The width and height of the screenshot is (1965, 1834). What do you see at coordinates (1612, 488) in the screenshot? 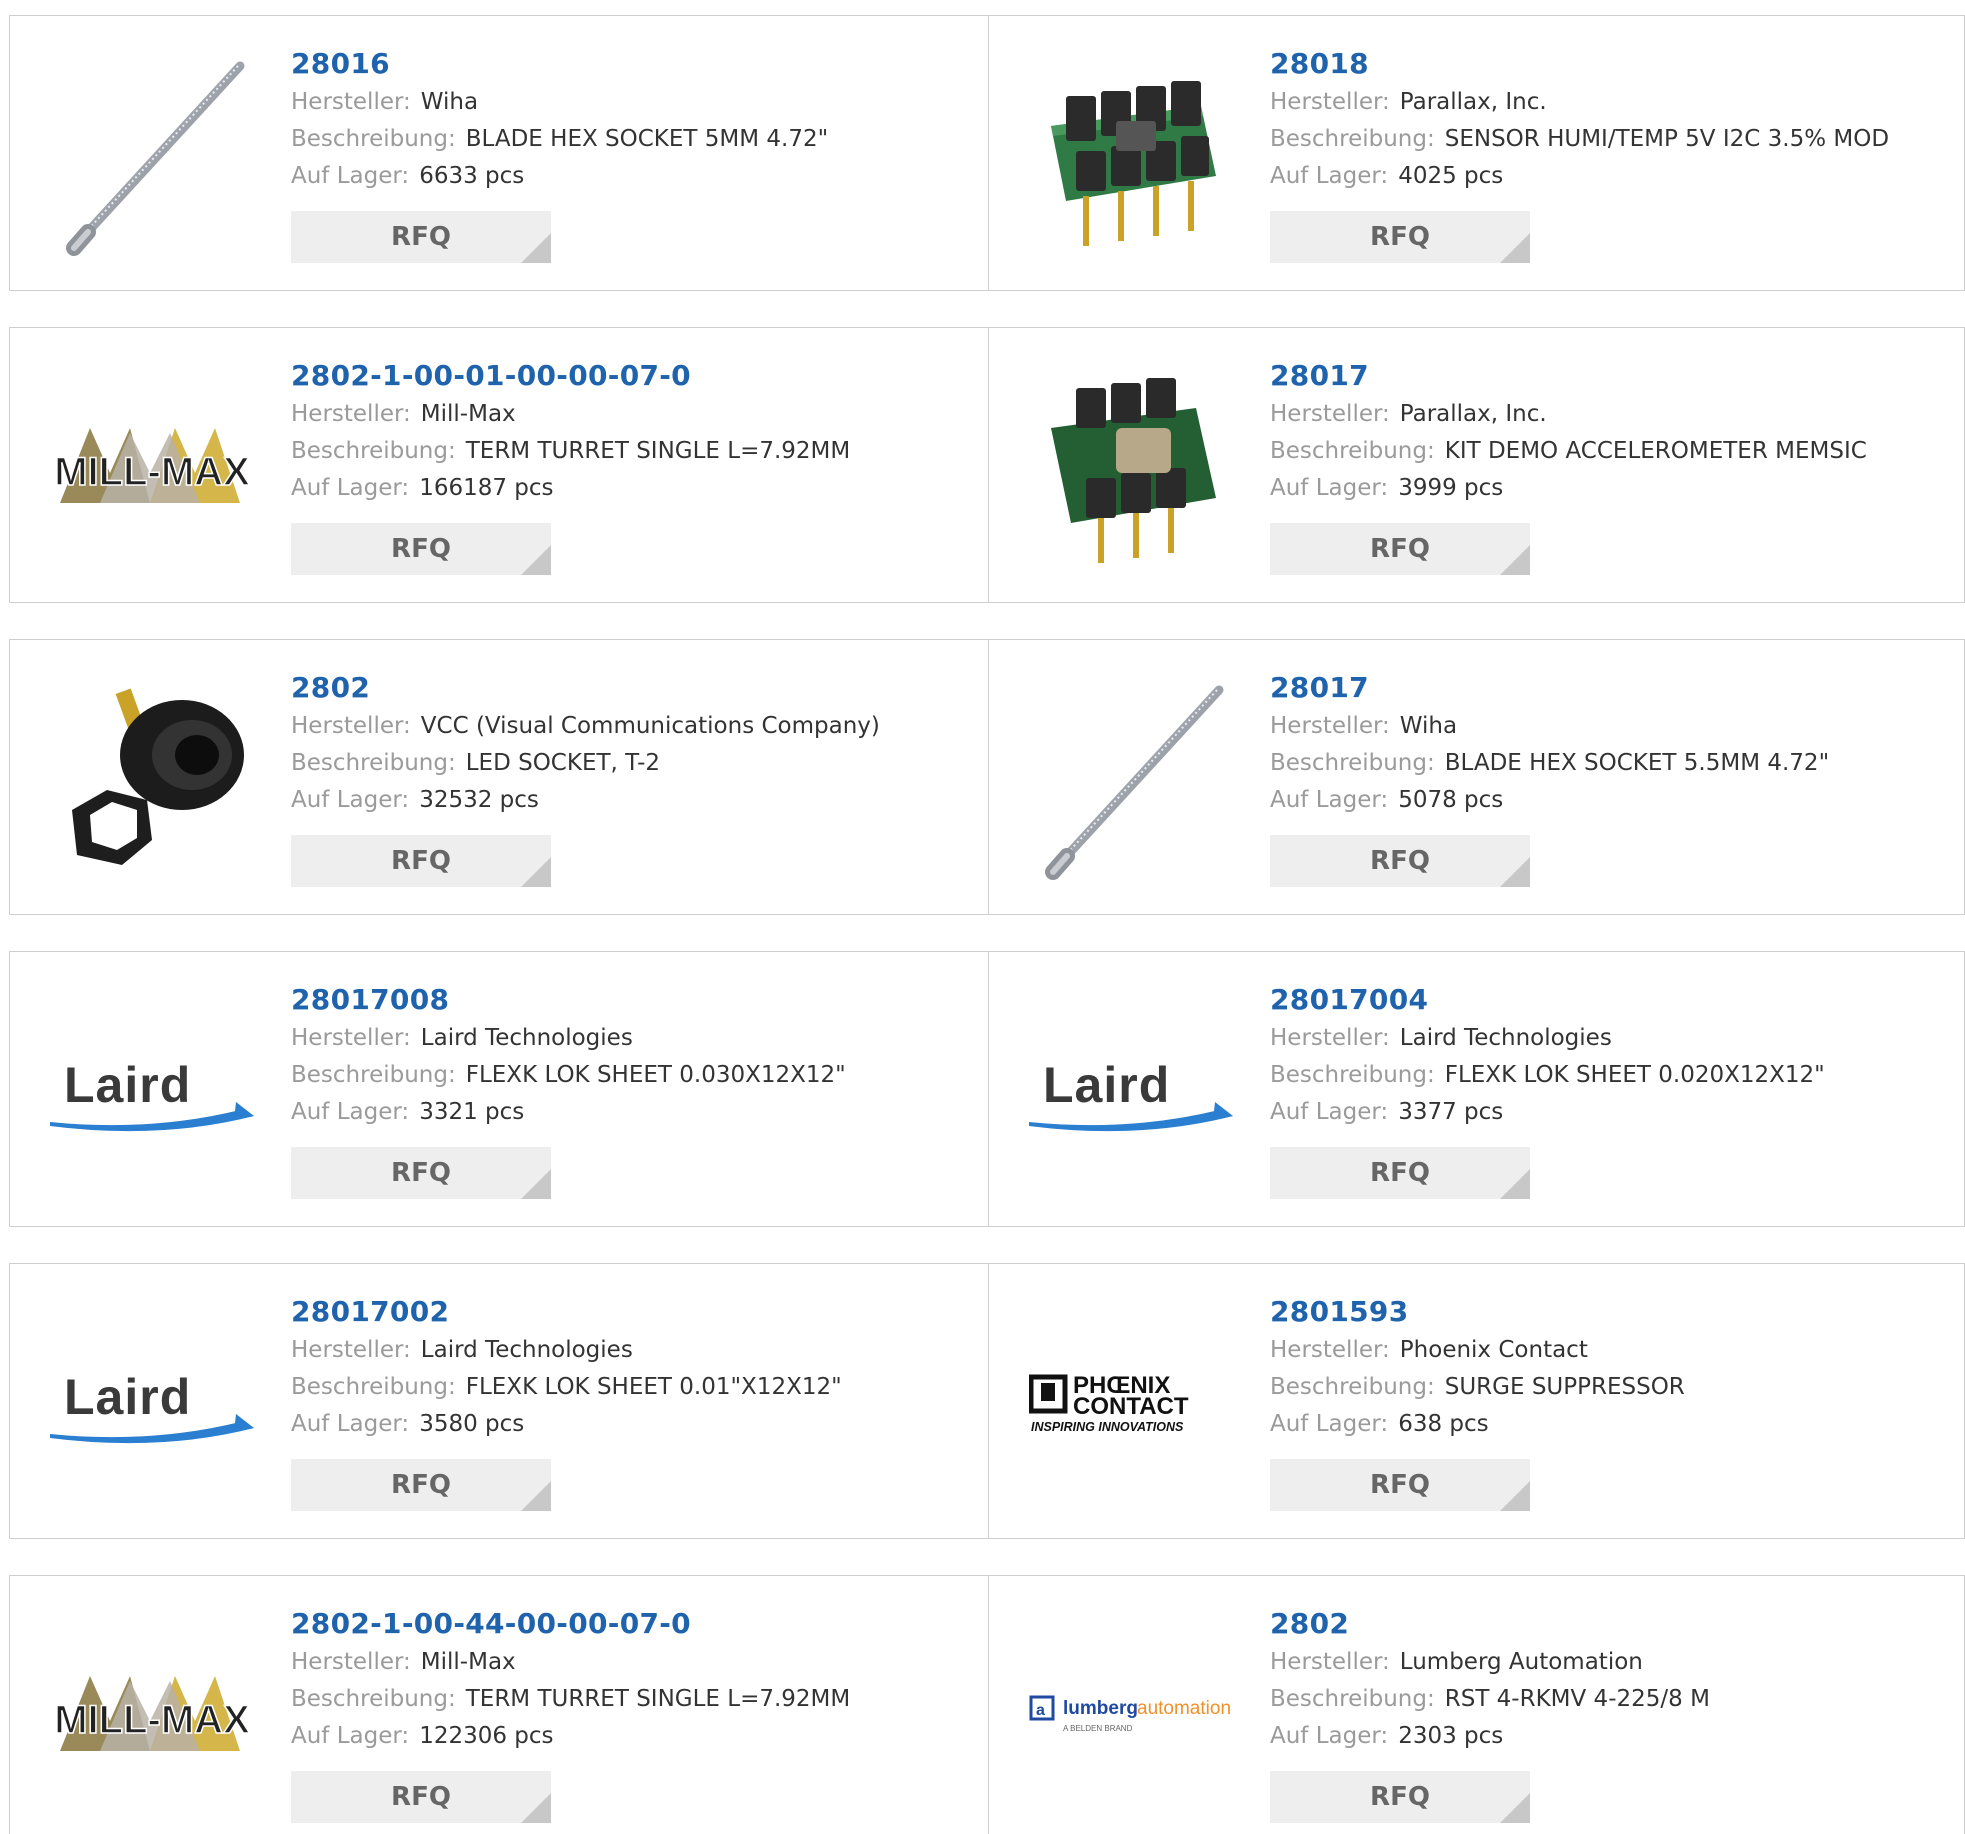
I see `stock-line: Auf Lager: 3999 pcs` at bounding box center [1612, 488].